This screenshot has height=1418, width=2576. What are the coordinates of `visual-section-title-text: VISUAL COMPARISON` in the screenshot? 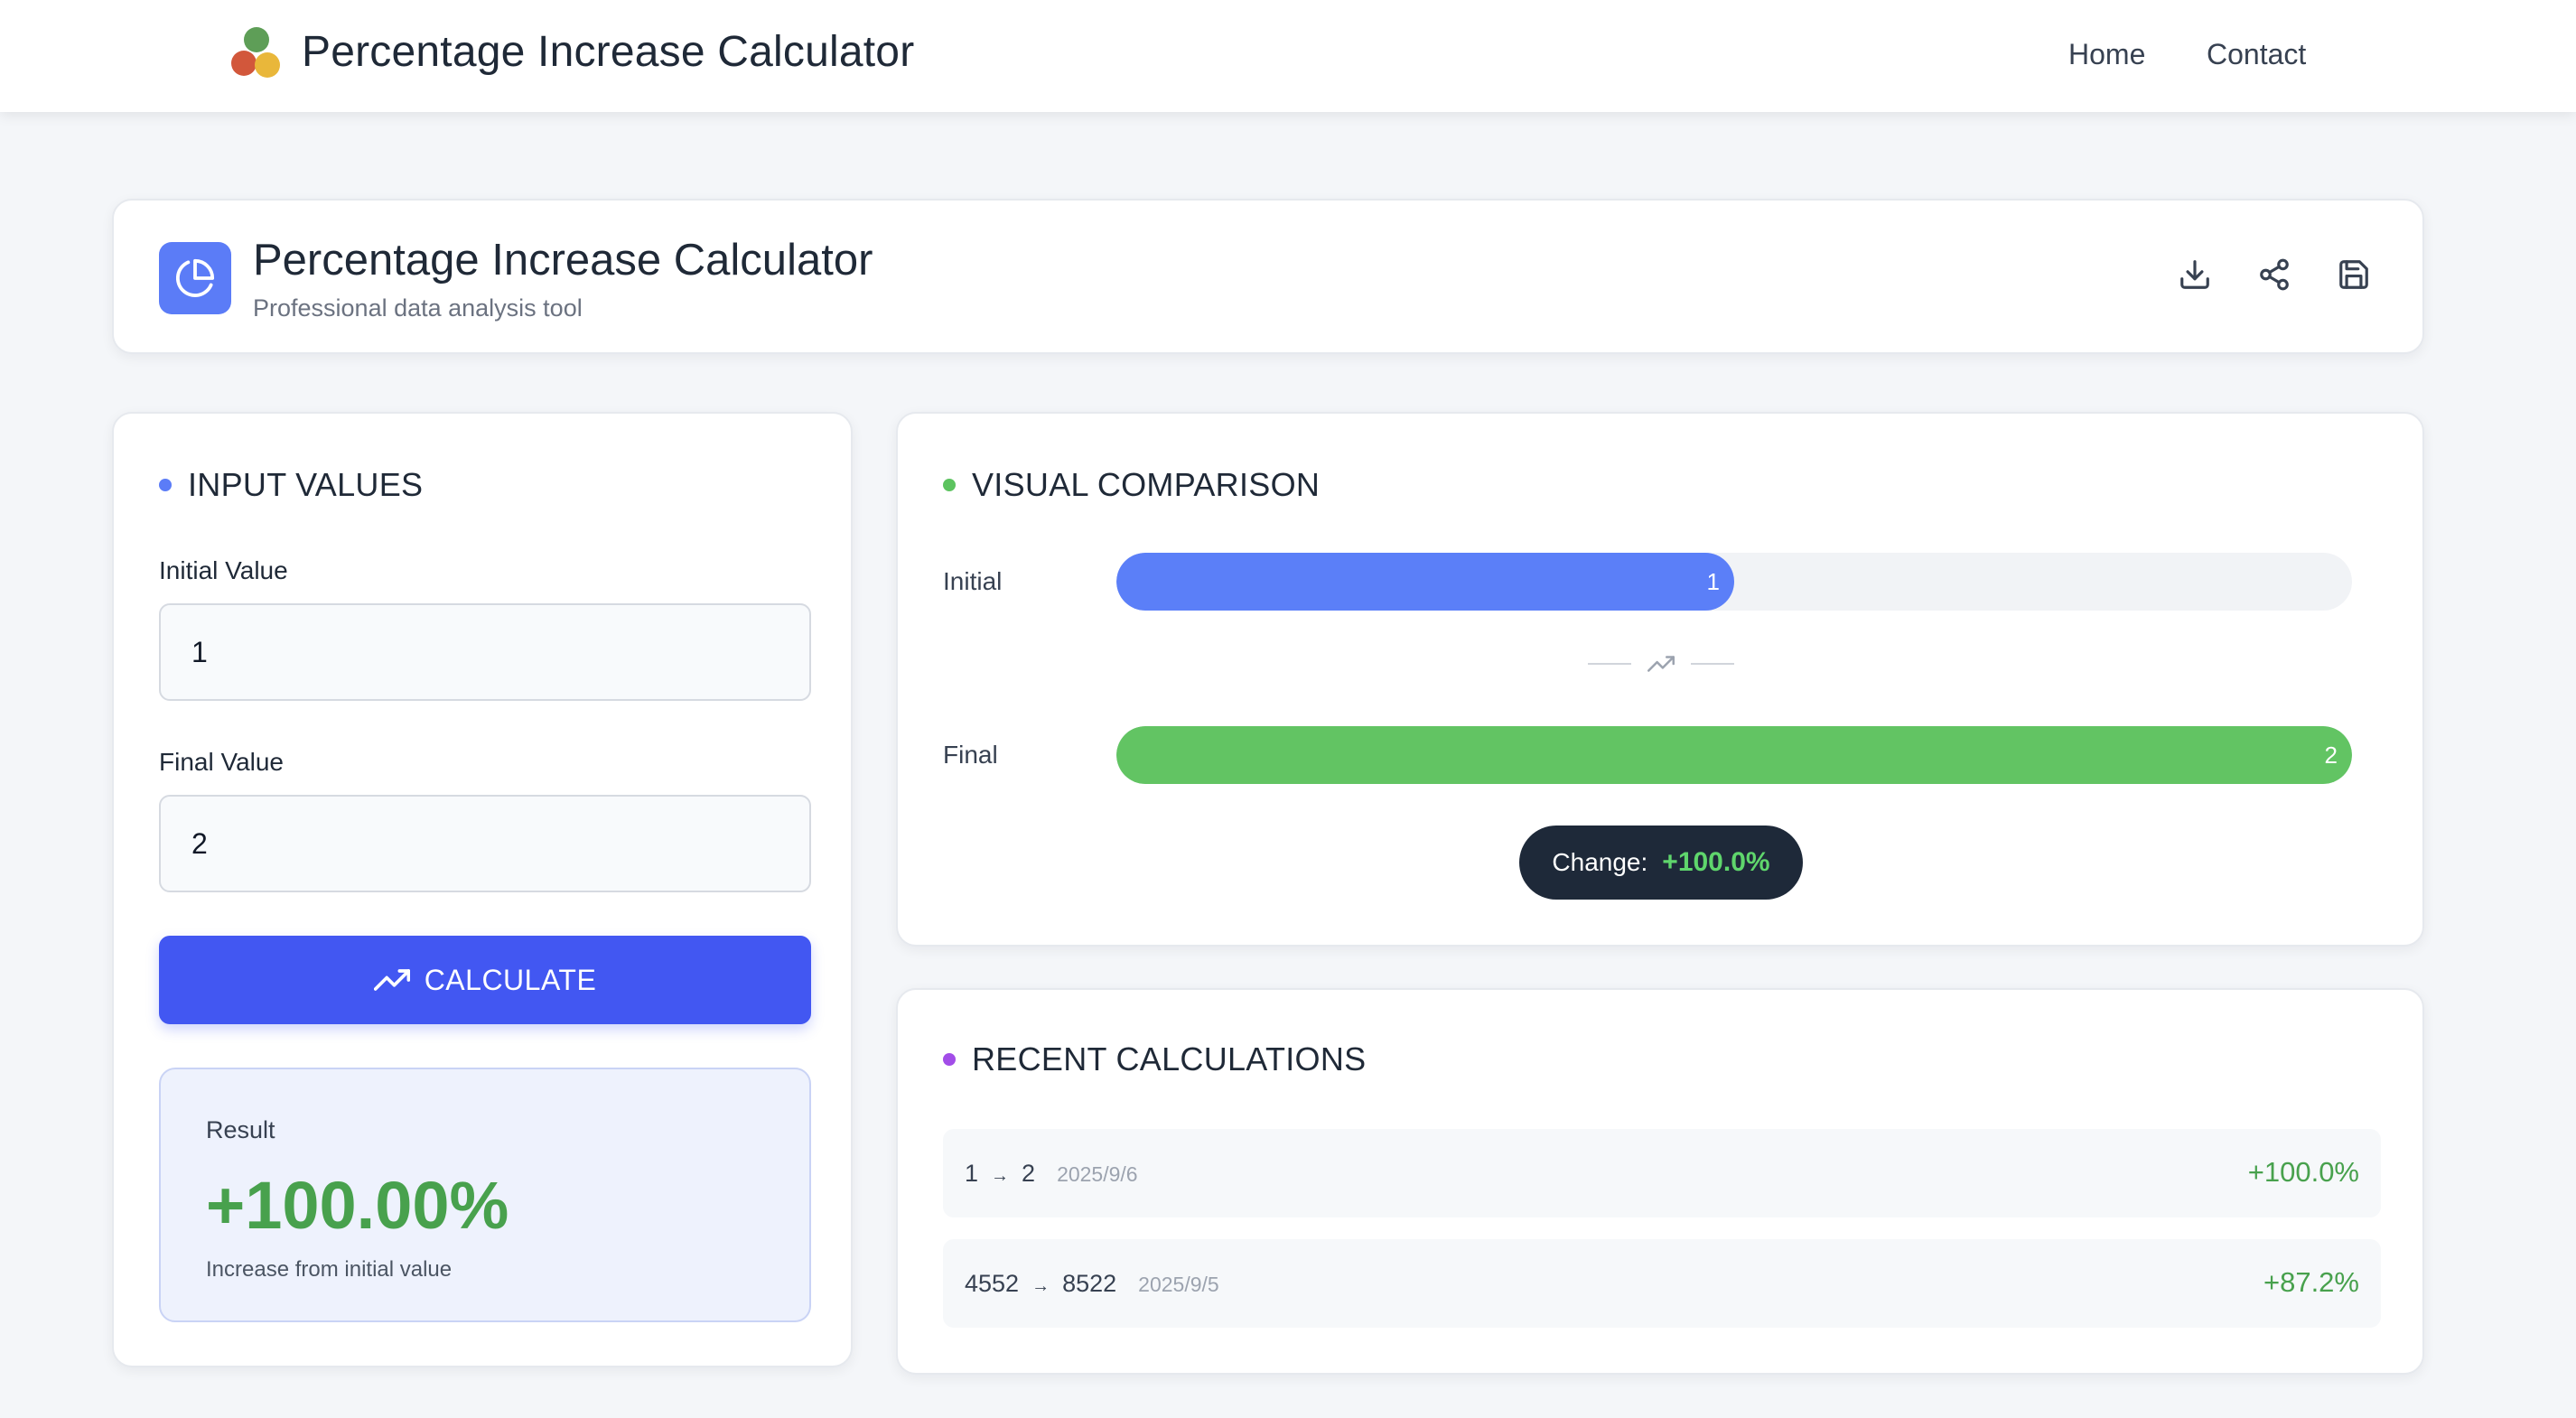 It's located at (1146, 484).